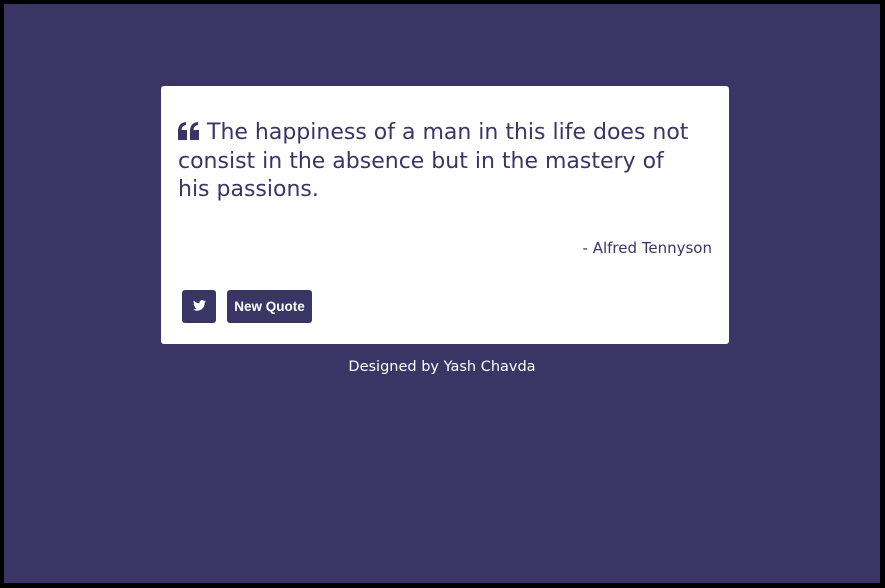  What do you see at coordinates (269, 306) in the screenshot?
I see `new-quote-button: New Quote` at bounding box center [269, 306].